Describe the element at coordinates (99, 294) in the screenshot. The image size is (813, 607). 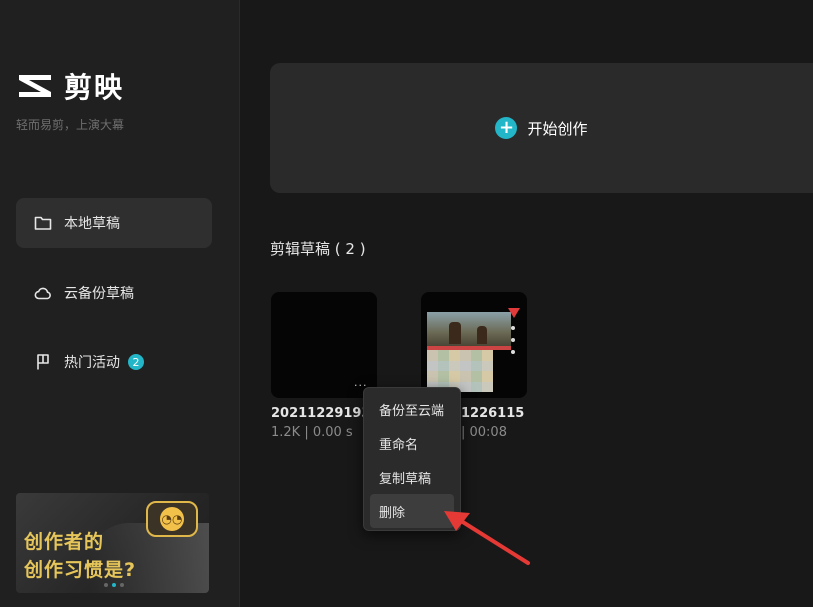
I see `sidebar-item-label: 云备份草稿` at that location.